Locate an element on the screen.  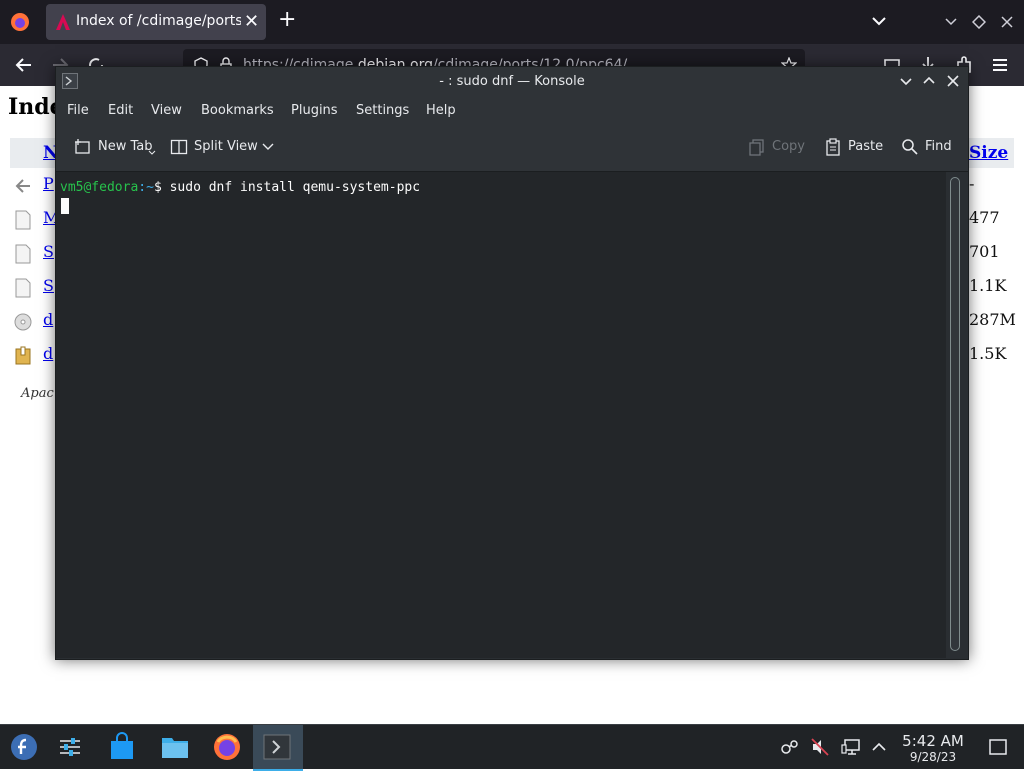
app-launcher-button is located at coordinates (23, 747).